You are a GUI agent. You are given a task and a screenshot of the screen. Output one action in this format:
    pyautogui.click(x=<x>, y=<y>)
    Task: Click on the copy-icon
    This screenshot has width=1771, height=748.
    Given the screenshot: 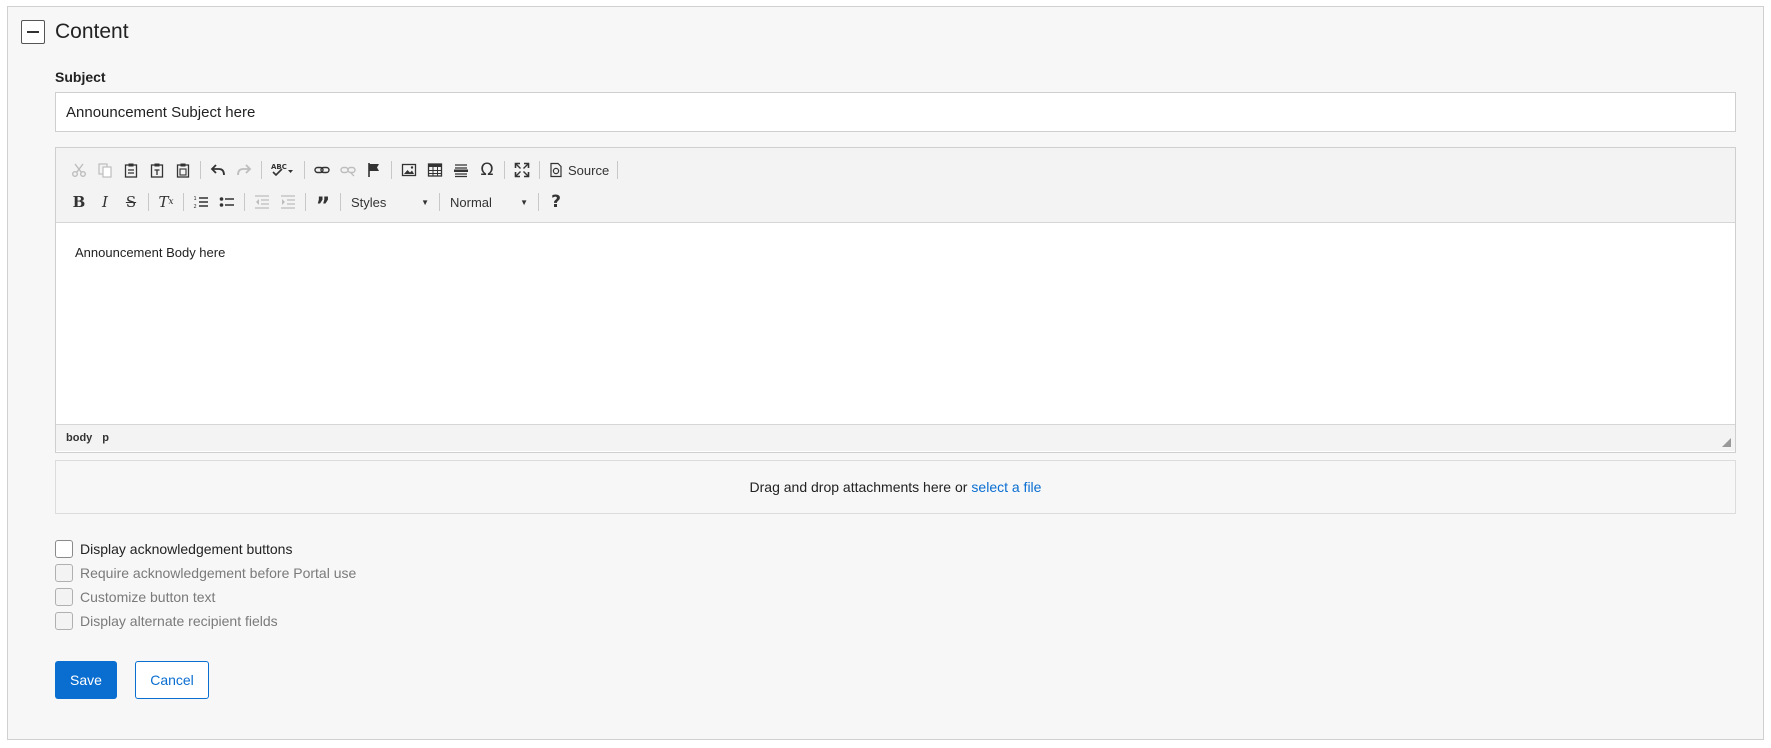 What is the action you would take?
    pyautogui.click(x=105, y=170)
    